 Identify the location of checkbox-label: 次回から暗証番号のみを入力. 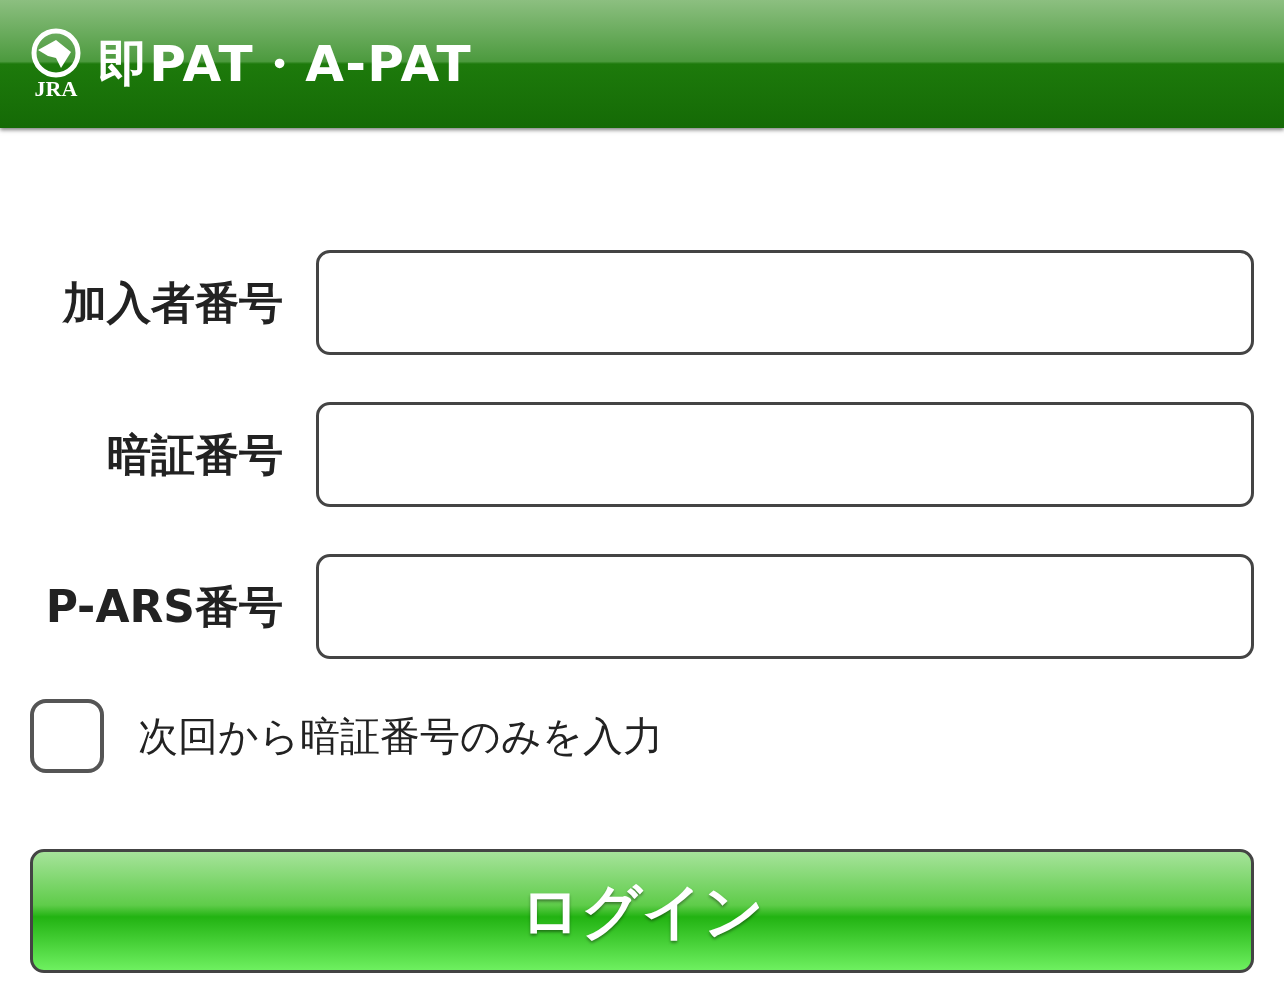
(400, 736).